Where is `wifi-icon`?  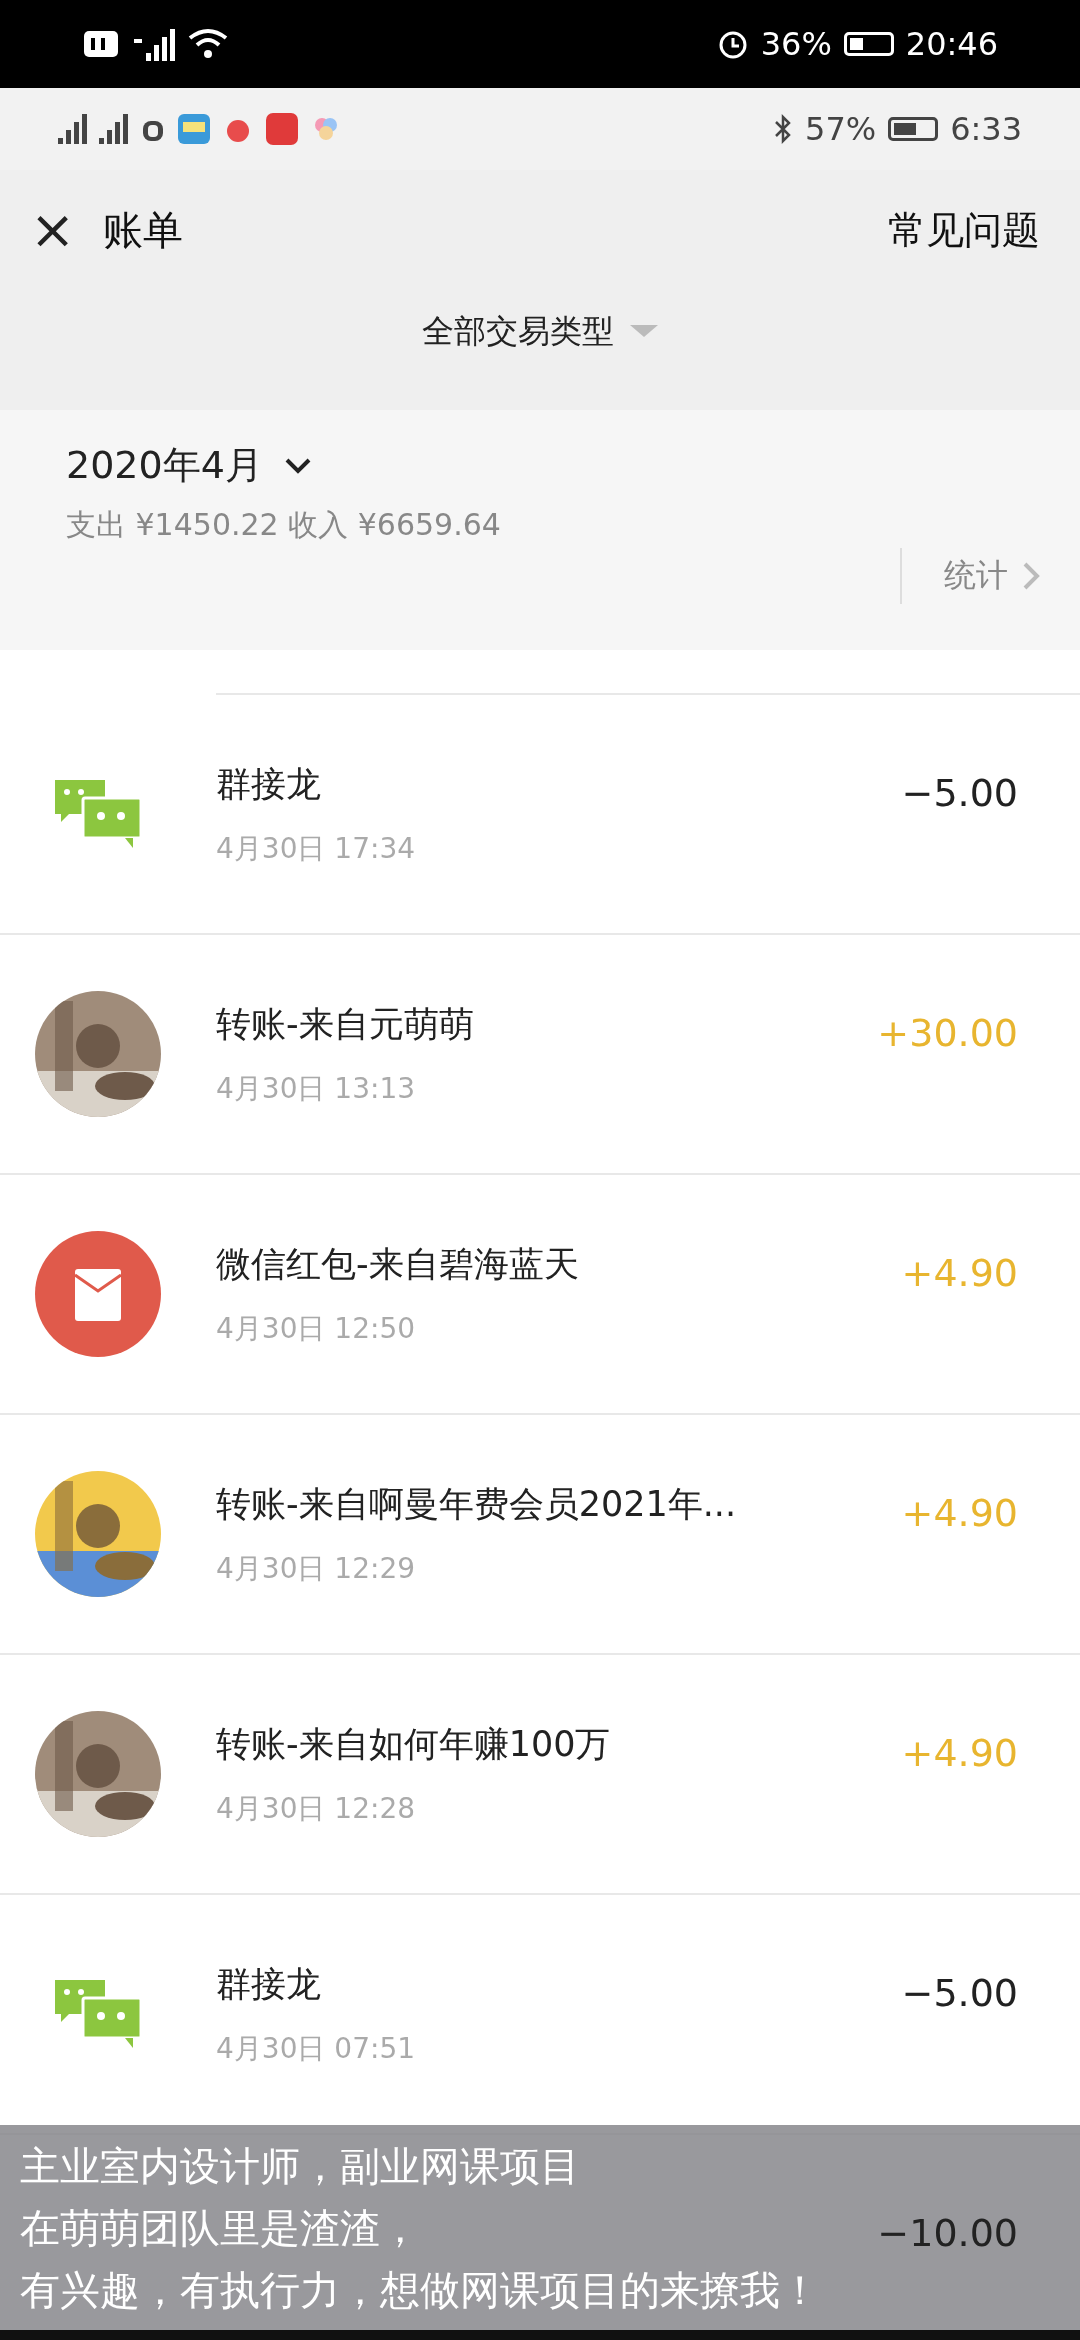 wifi-icon is located at coordinates (208, 44).